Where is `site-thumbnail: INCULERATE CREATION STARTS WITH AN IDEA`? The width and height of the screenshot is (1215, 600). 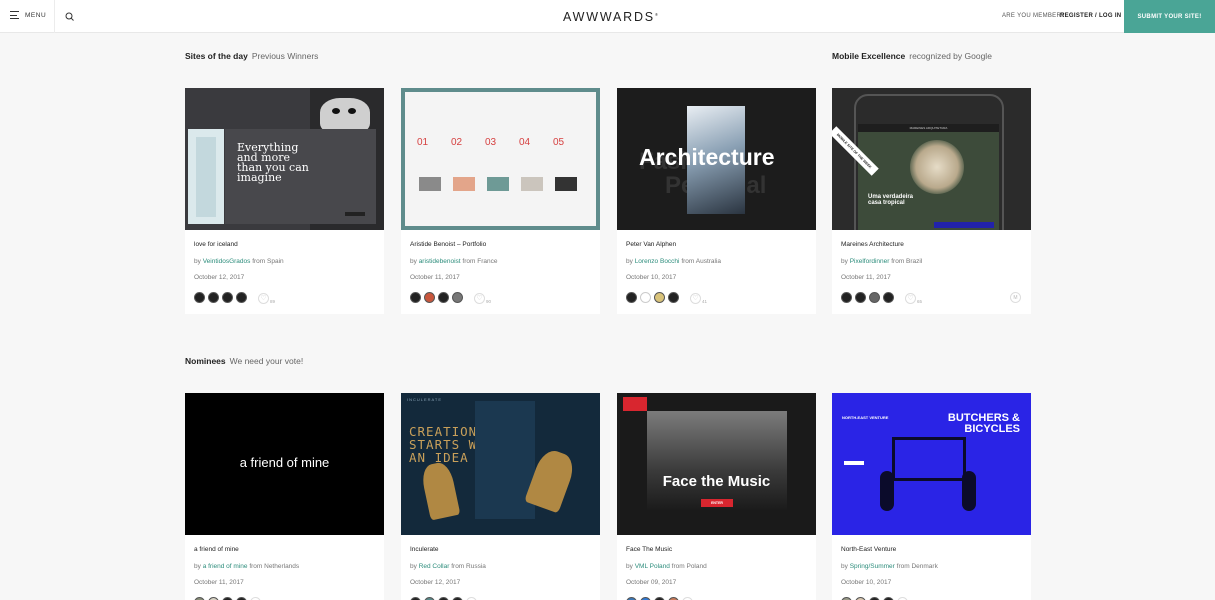
site-thumbnail: INCULERATE CREATION STARTS WITH AN IDEA is located at coordinates (500, 464).